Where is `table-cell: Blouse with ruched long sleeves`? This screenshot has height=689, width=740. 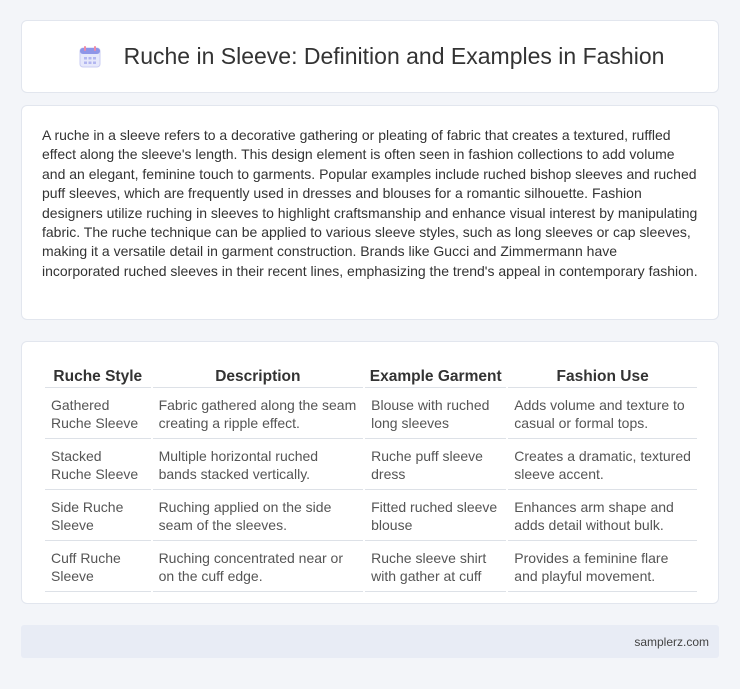
table-cell: Blouse with ruched long sleeves is located at coordinates (436, 414).